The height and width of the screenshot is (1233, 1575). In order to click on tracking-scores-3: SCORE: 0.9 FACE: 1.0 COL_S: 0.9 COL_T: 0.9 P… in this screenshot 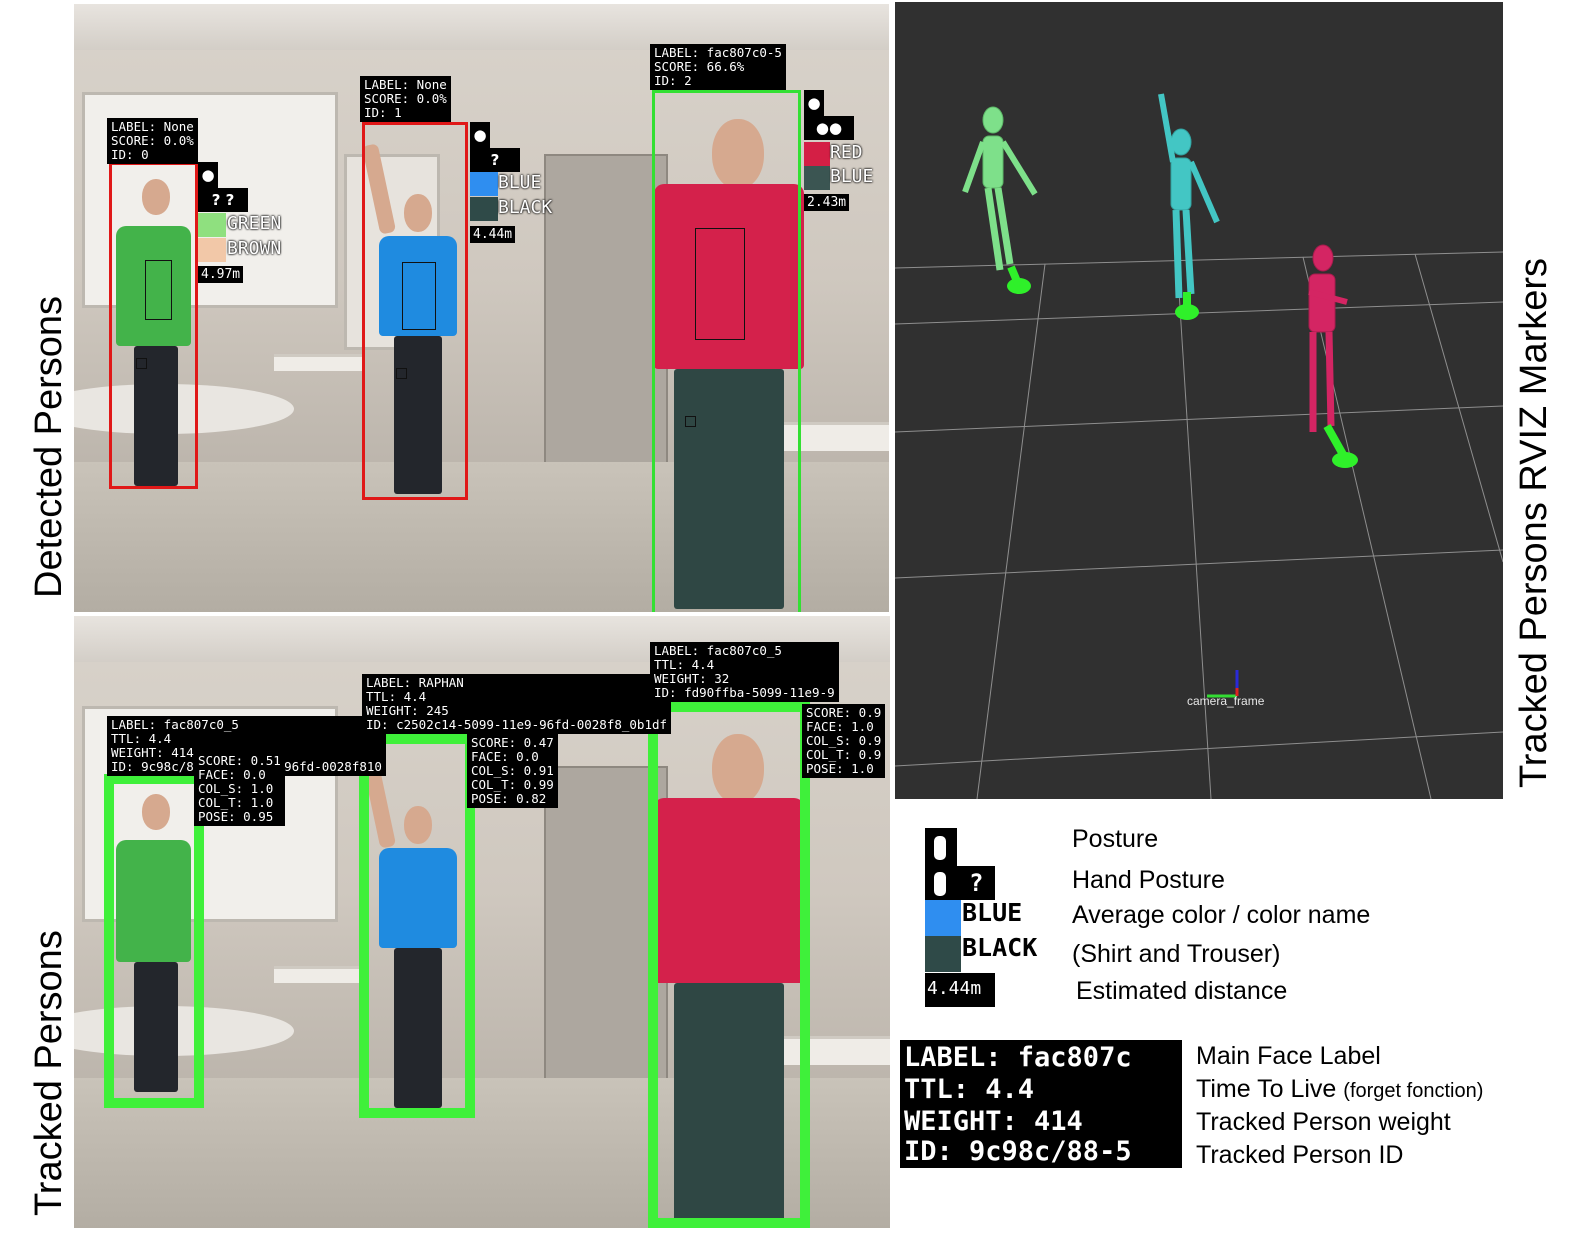, I will do `click(844, 741)`.